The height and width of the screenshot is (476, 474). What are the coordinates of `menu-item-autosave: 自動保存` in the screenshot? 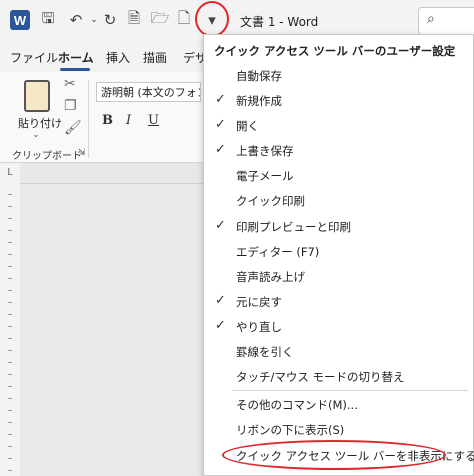 It's located at (338, 76).